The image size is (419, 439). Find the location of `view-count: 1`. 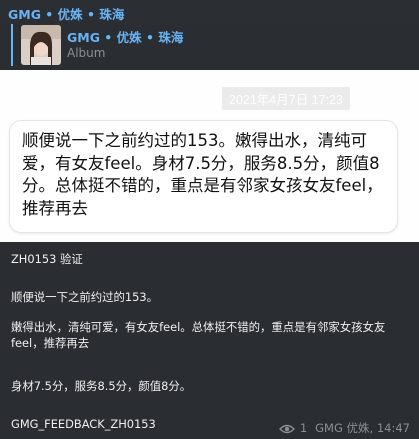

view-count: 1 is located at coordinates (303, 428).